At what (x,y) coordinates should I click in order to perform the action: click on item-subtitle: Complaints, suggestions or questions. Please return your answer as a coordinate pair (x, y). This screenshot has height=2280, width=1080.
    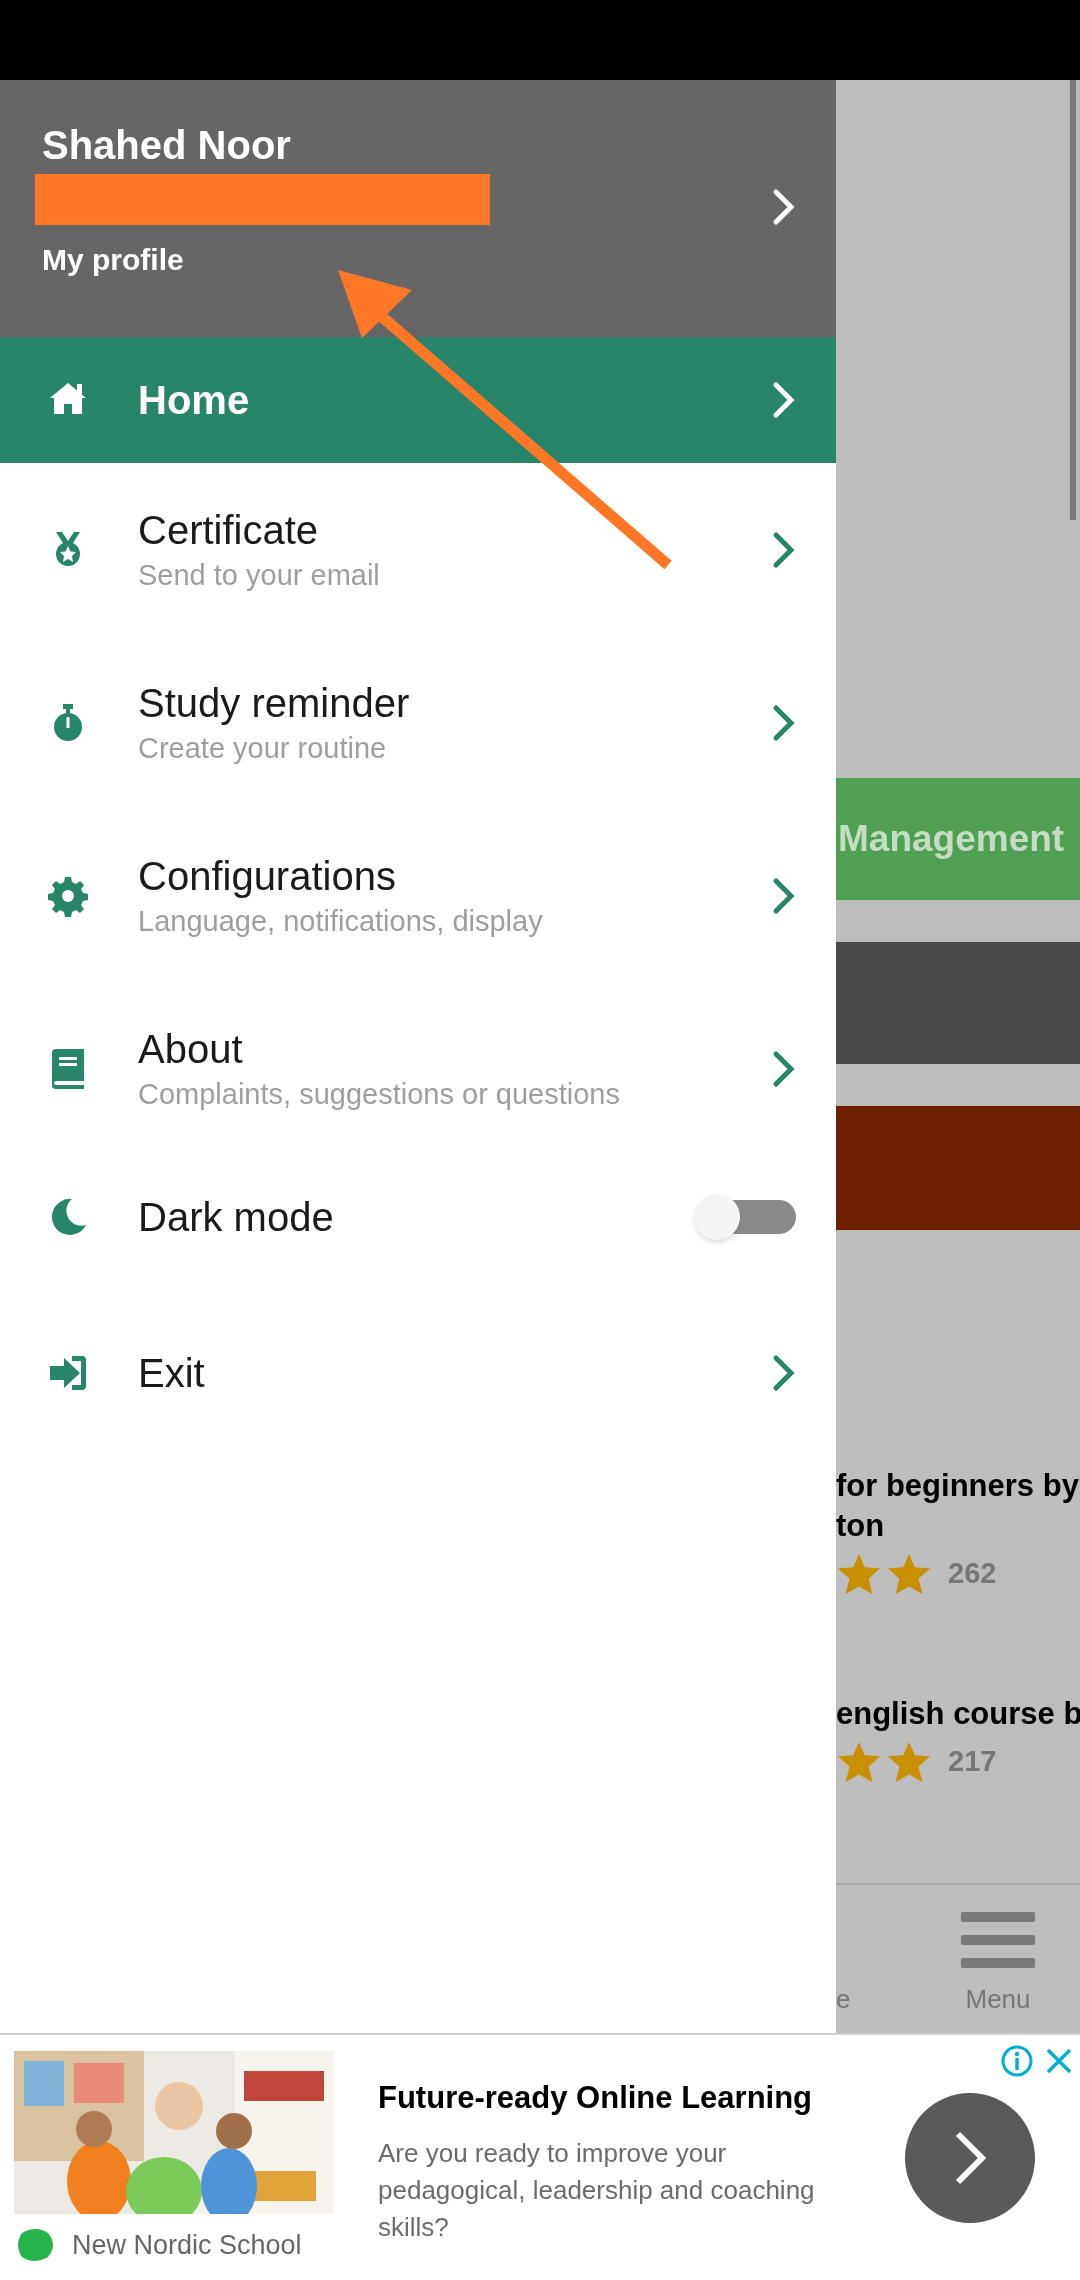
    Looking at the image, I should click on (379, 1094).